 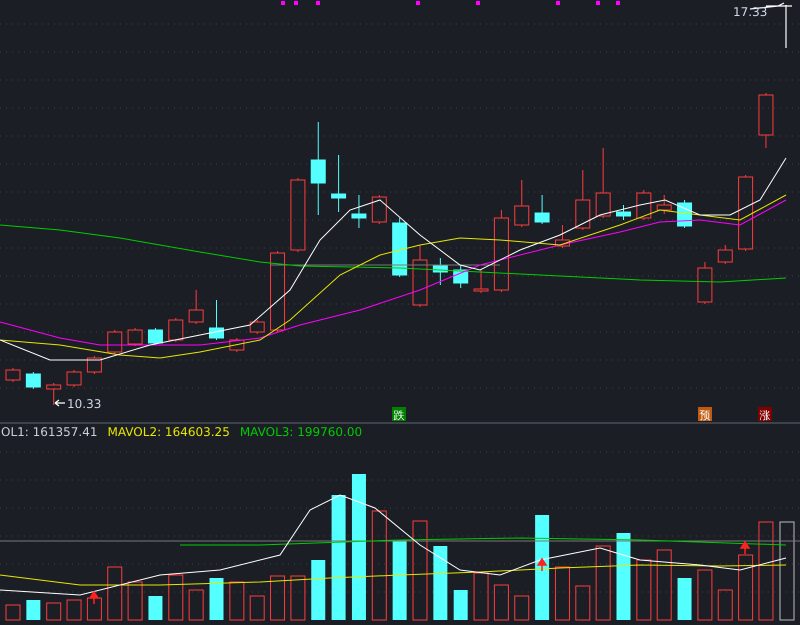 I want to click on price-label: 10.33, so click(x=84, y=404).